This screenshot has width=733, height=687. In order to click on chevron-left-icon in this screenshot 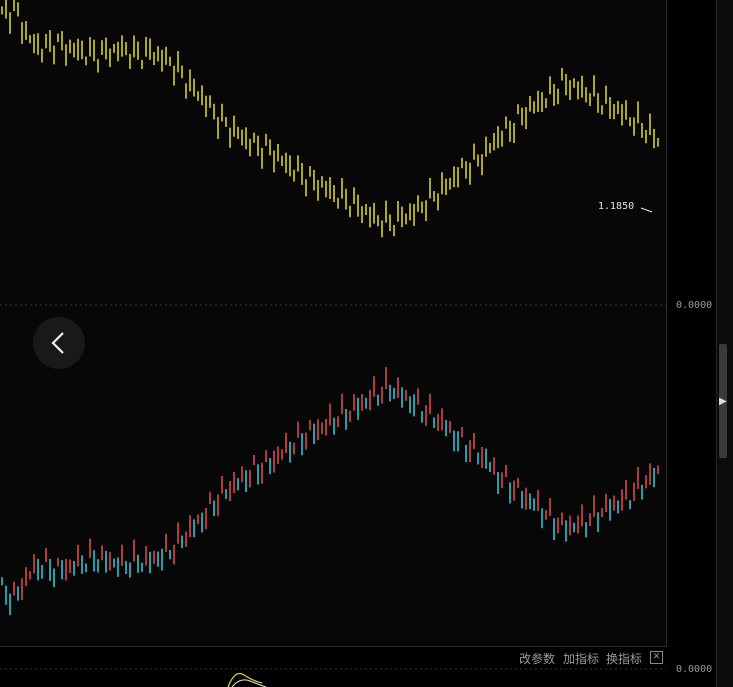, I will do `click(57, 343)`.